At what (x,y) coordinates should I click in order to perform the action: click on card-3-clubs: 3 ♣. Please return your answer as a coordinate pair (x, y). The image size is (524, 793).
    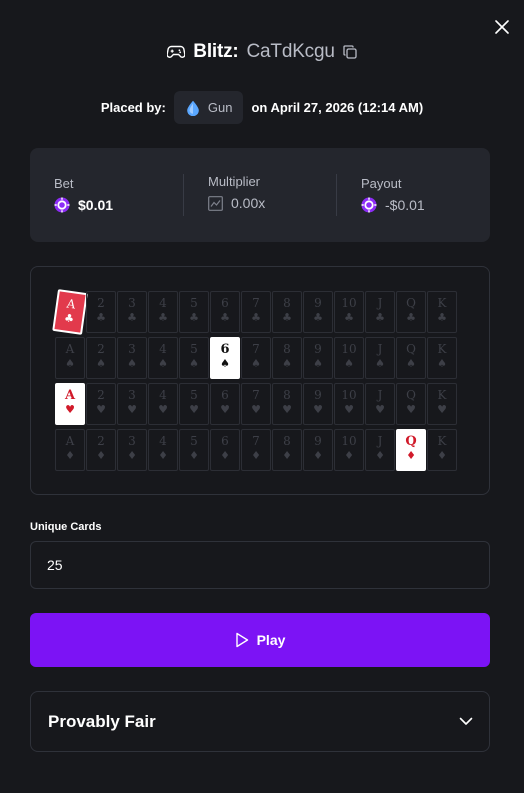
    Looking at the image, I should click on (132, 312).